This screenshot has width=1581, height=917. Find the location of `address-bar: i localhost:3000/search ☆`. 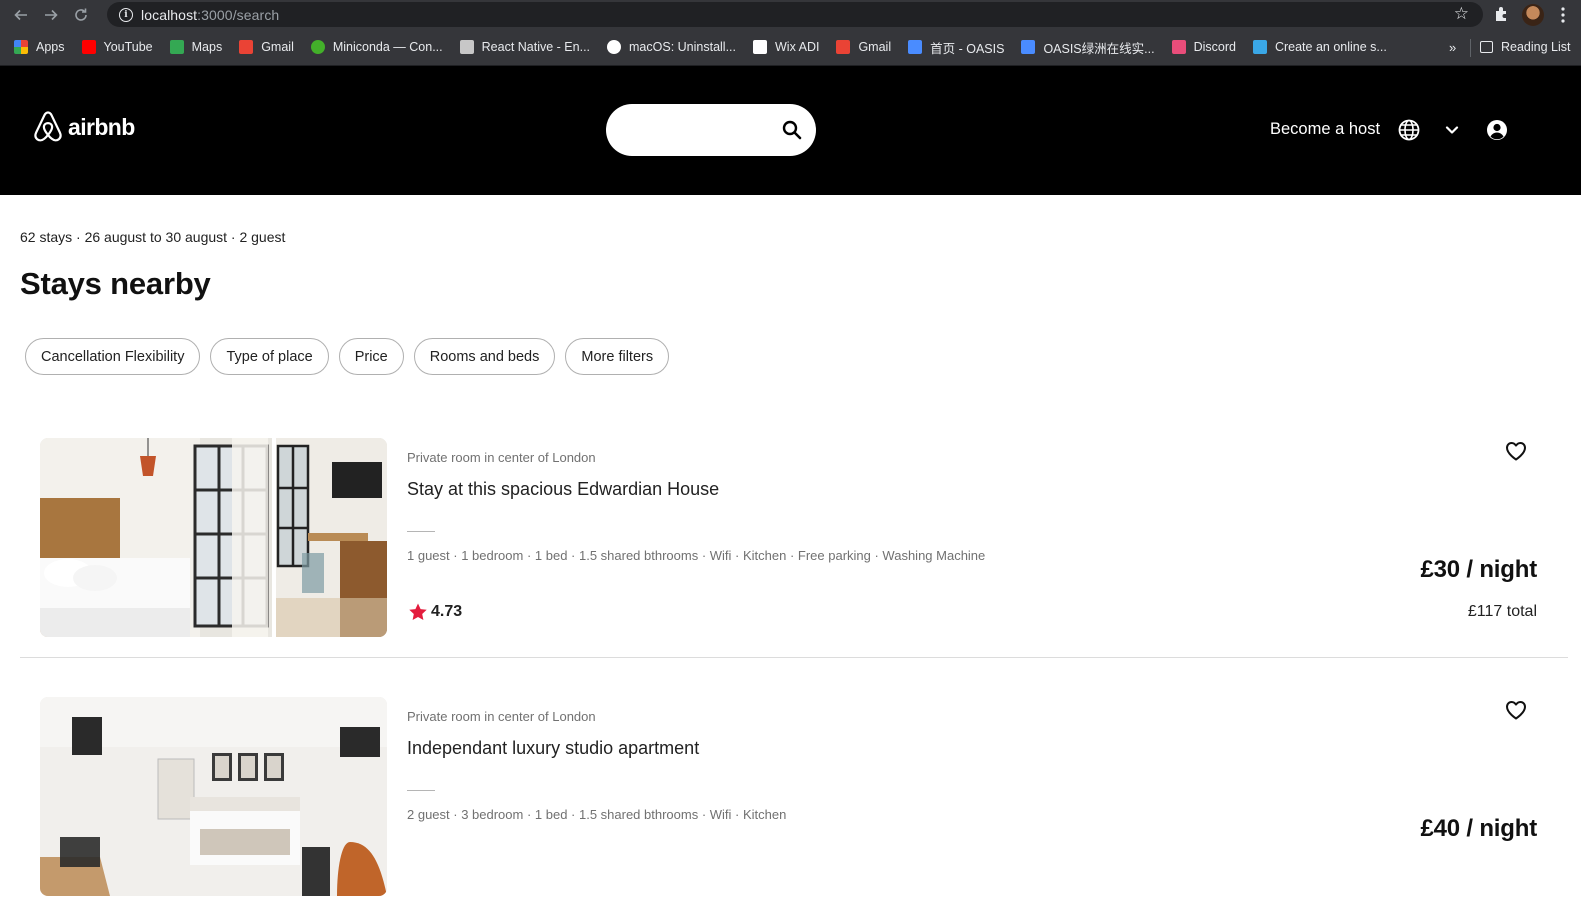

address-bar: i localhost:3000/search ☆ is located at coordinates (795, 14).